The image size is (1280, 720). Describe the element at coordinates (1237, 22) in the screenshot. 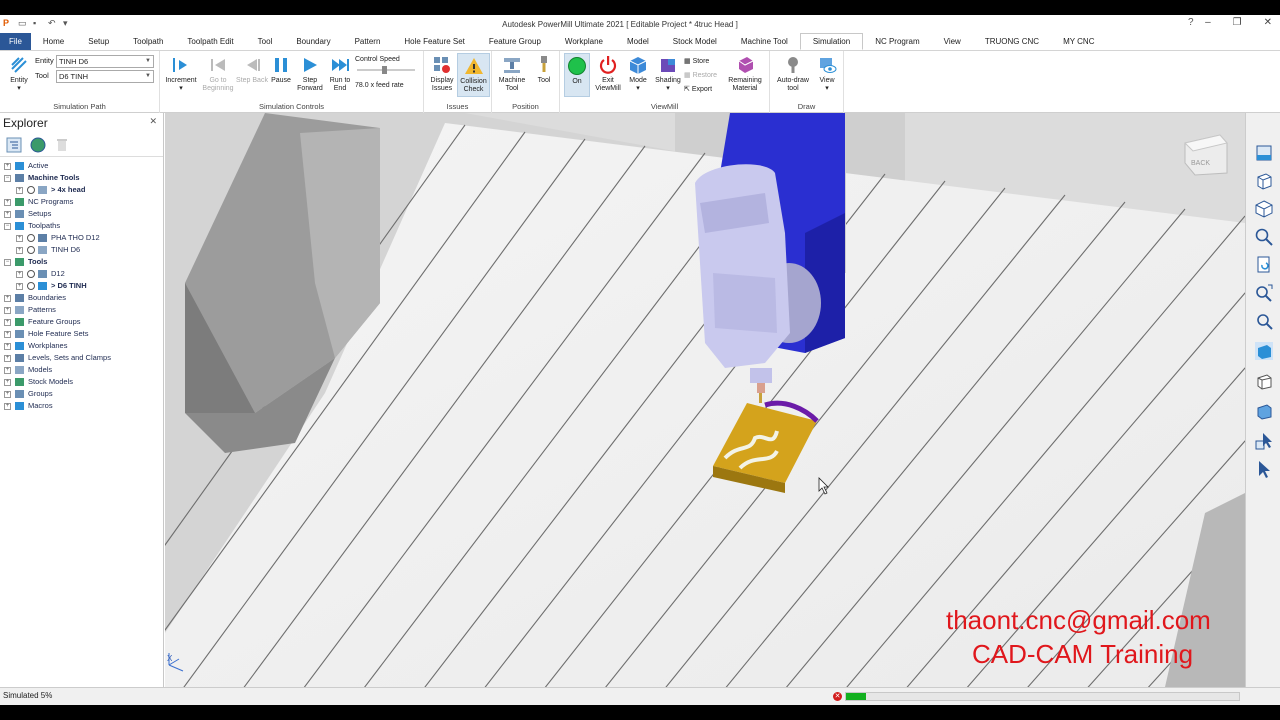

I see `restore-icon: ❐` at that location.